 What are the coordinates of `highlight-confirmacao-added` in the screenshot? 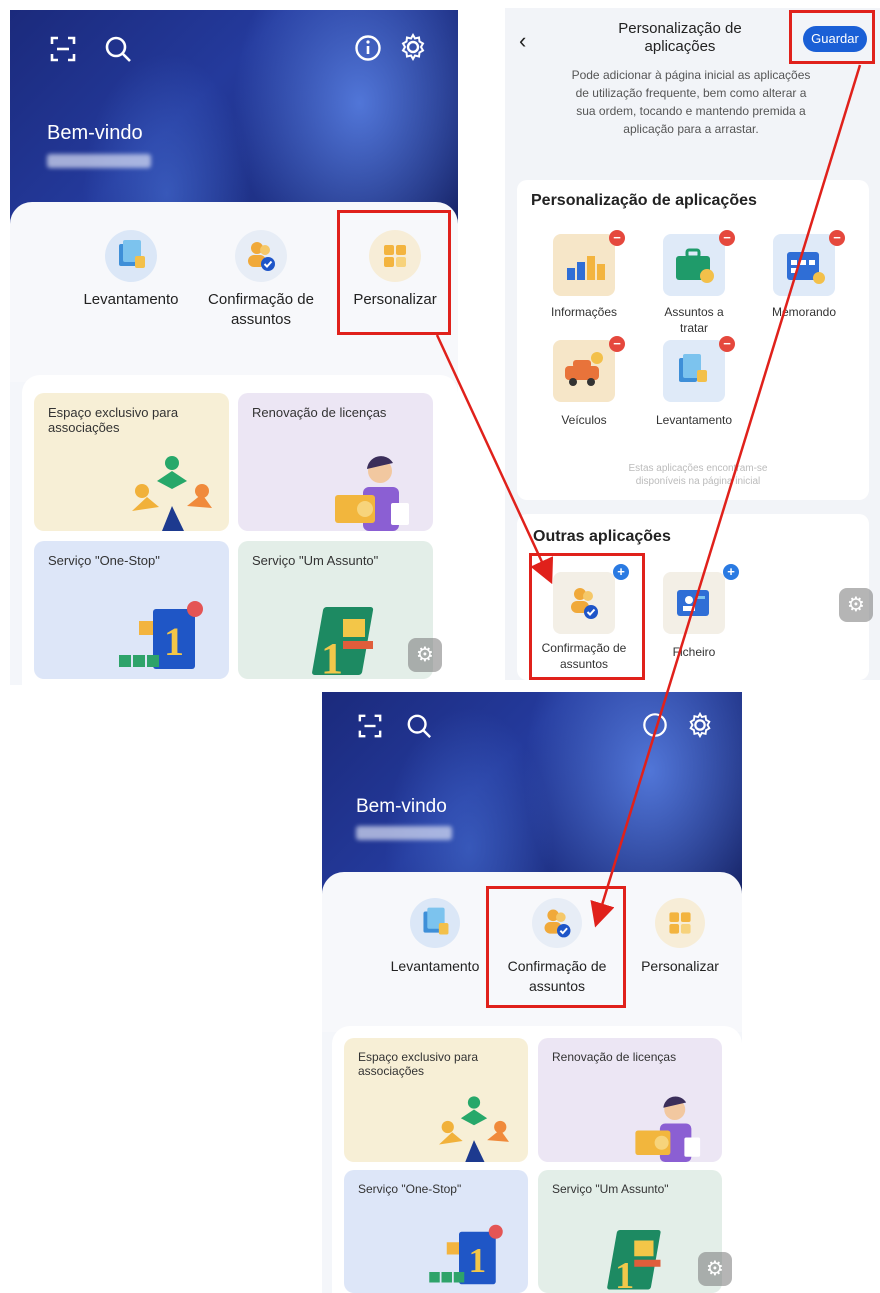 It's located at (556, 947).